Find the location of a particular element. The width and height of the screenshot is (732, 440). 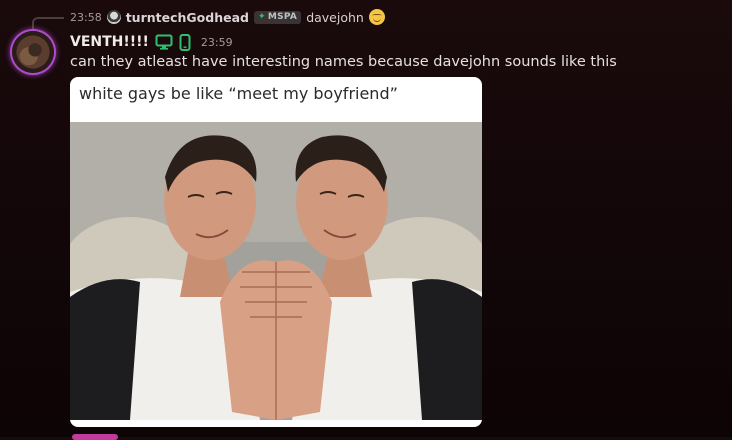

tag-label: MSPA is located at coordinates (282, 17).